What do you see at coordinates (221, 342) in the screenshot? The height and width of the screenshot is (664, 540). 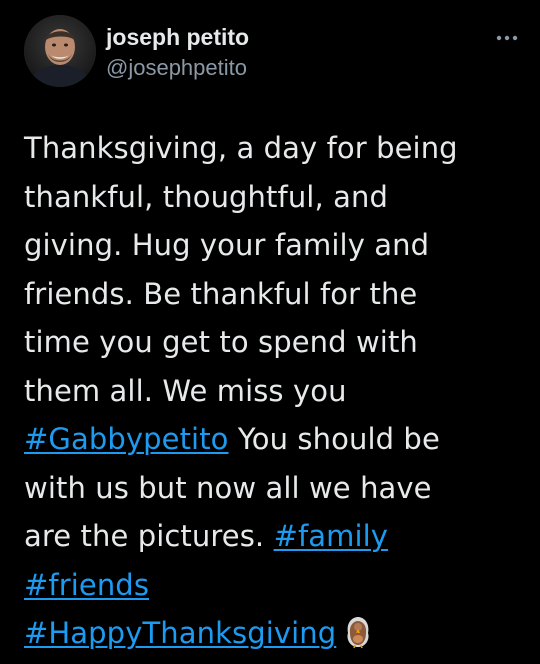 I see `tweet-line: time you get to spend with` at bounding box center [221, 342].